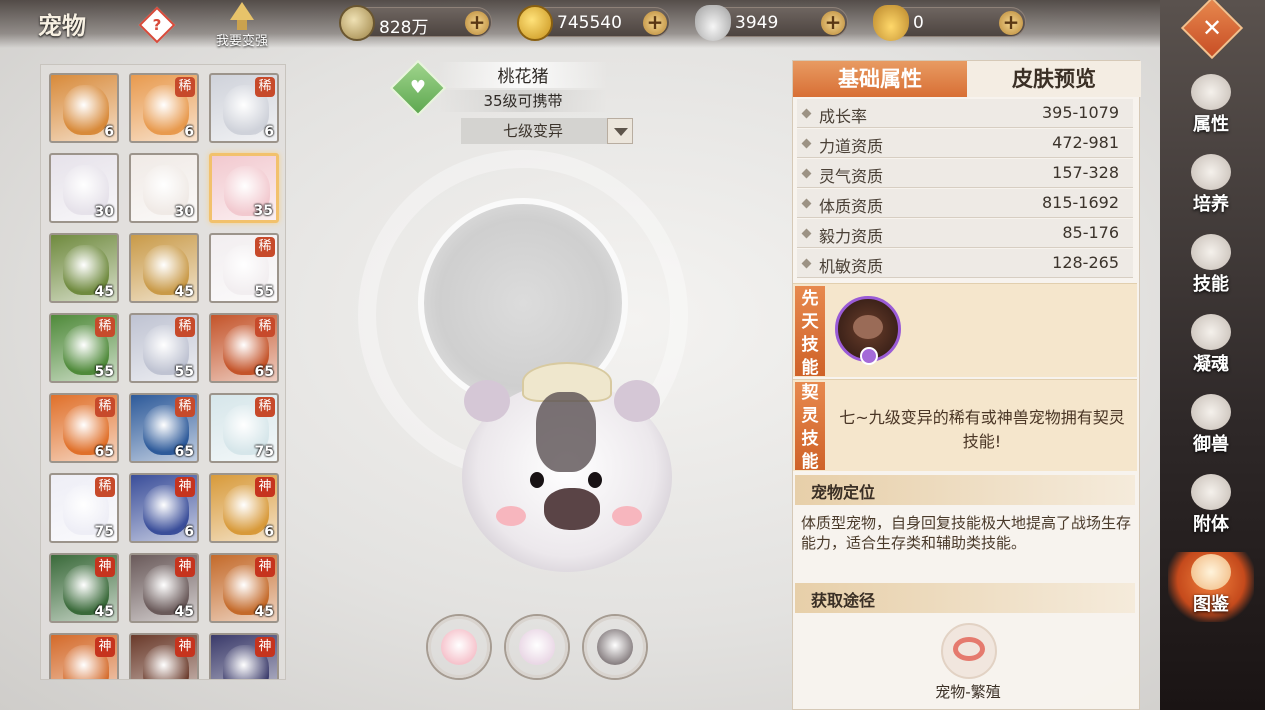 The height and width of the screenshot is (710, 1265). What do you see at coordinates (833, 23) in the screenshot?
I see `add-silver-ingot-button: +` at bounding box center [833, 23].